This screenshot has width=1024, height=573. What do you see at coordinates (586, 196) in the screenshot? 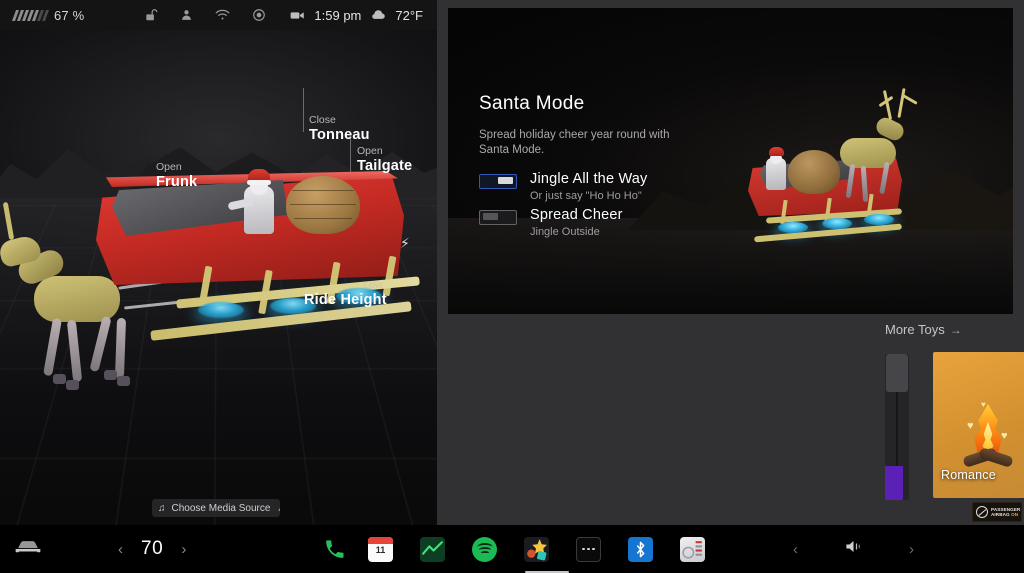
I see `jingle-all-the-way-sublabel: Or just say "Ho Ho Ho"` at bounding box center [586, 196].